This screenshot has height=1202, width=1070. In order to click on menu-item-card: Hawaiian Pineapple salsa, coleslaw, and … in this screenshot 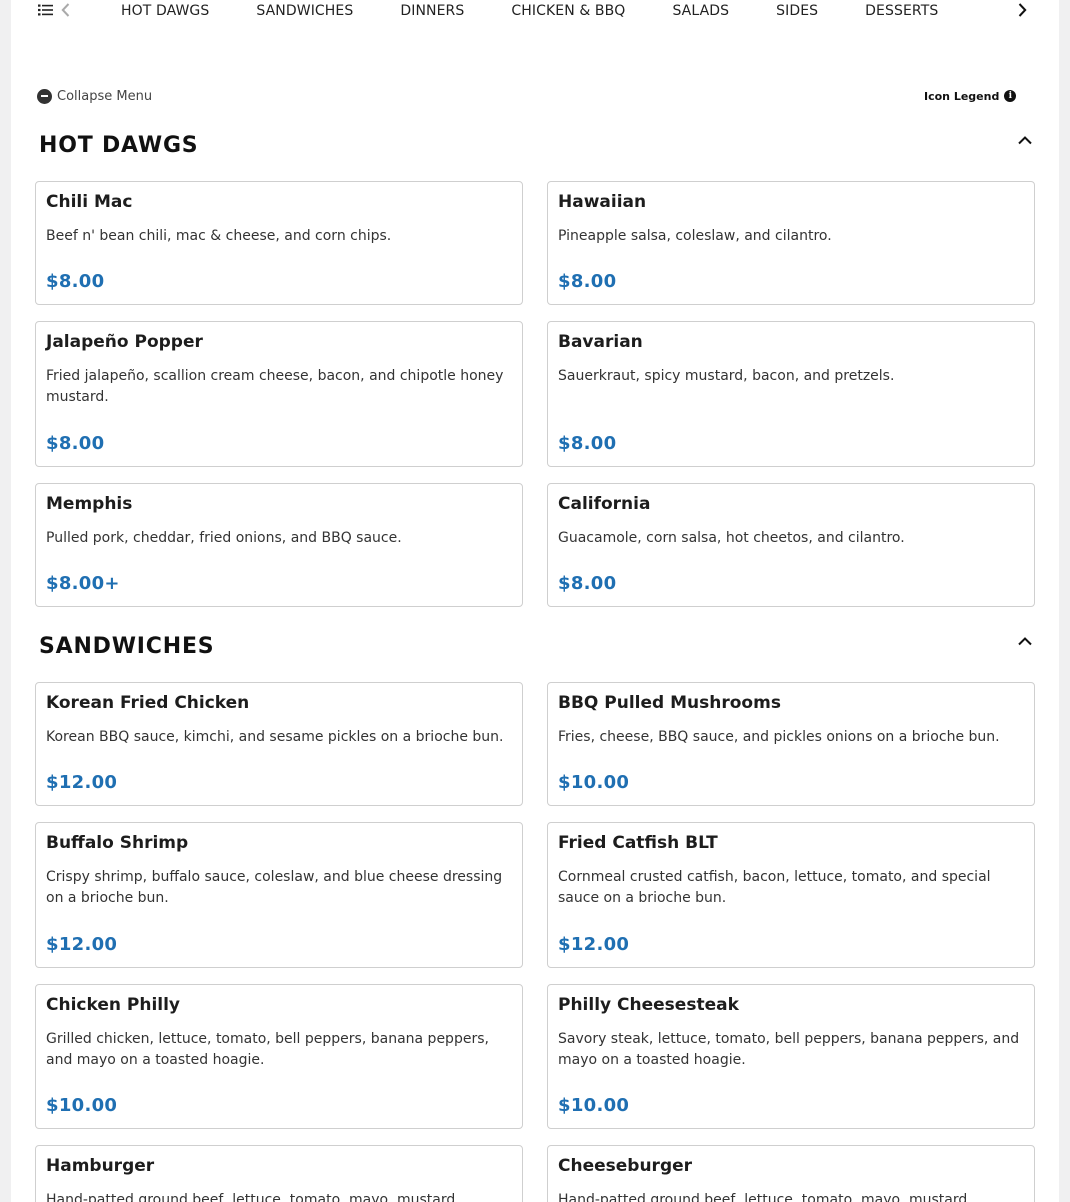, I will do `click(791, 243)`.